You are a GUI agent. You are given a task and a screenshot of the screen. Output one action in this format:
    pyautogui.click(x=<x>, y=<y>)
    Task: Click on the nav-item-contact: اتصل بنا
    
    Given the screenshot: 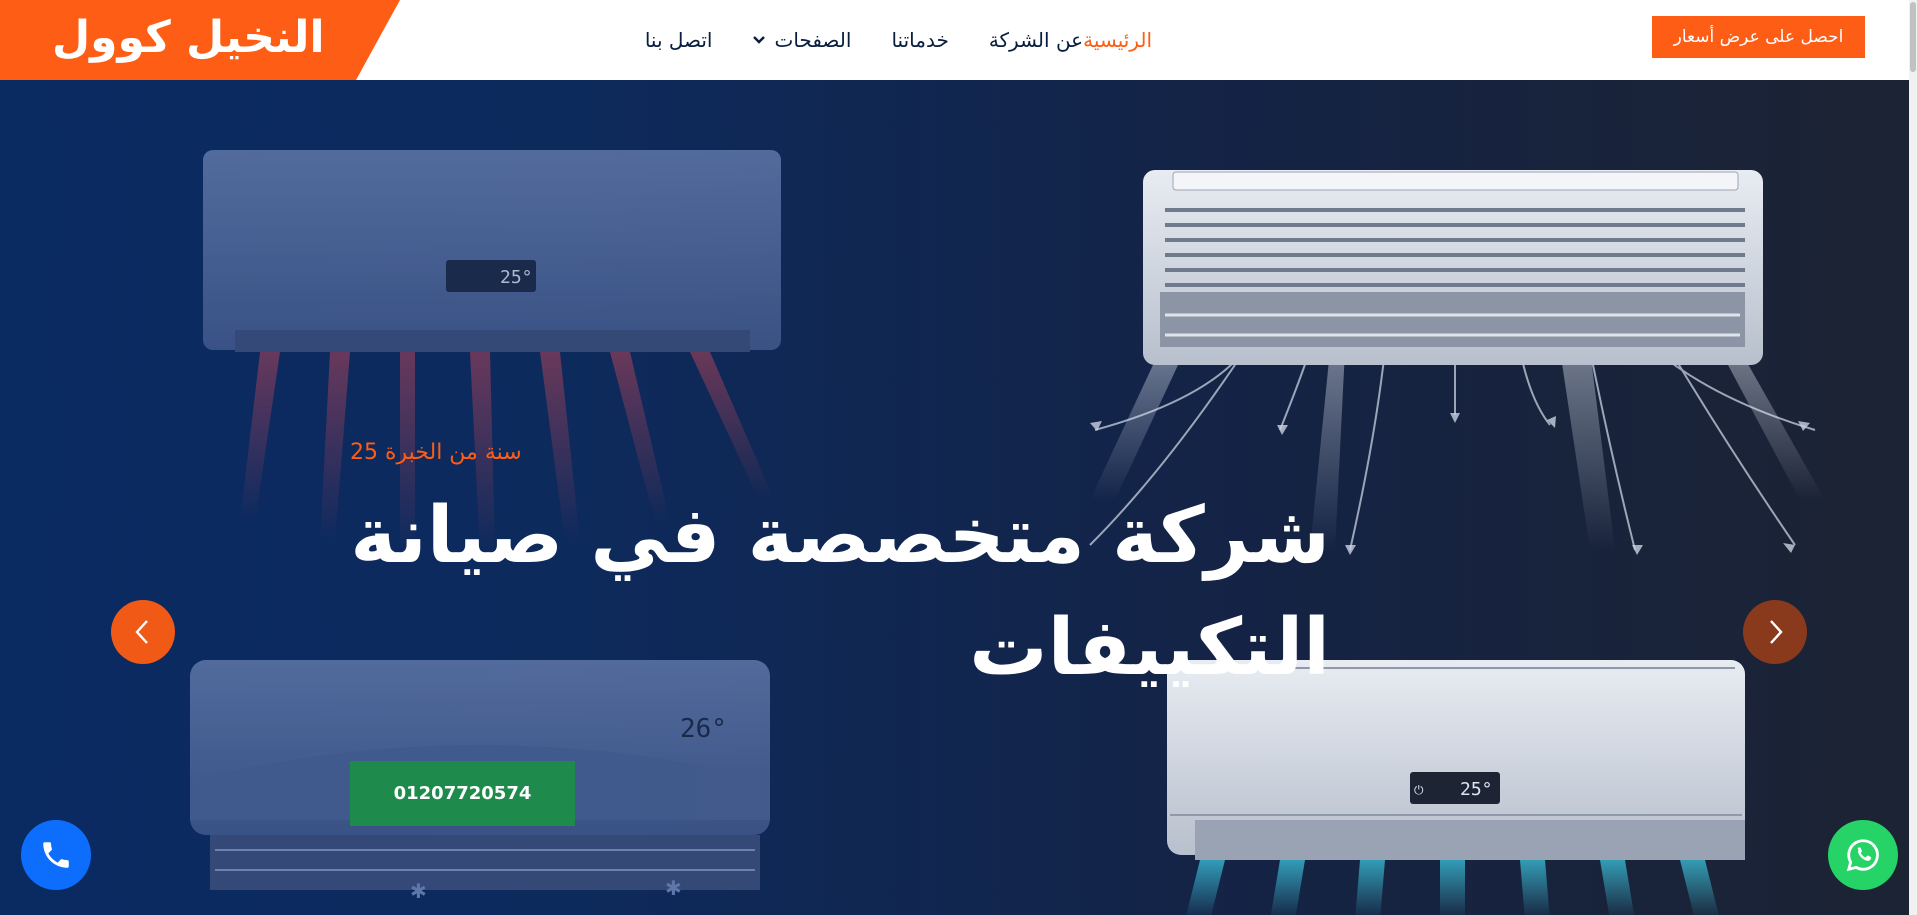 What is the action you would take?
    pyautogui.click(x=679, y=40)
    